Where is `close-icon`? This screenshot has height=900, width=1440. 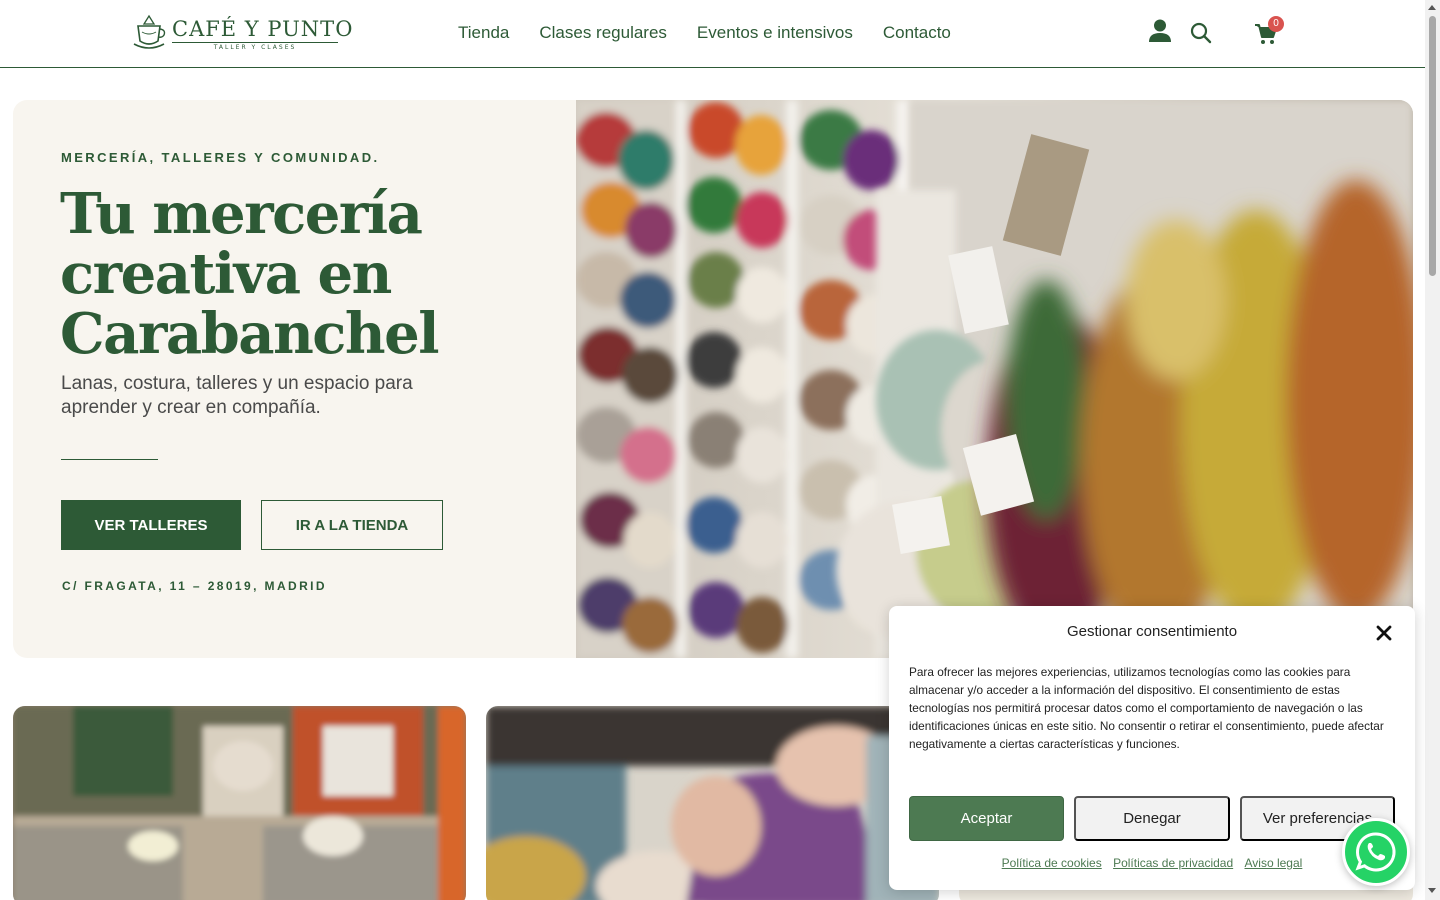 close-icon is located at coordinates (1384, 633).